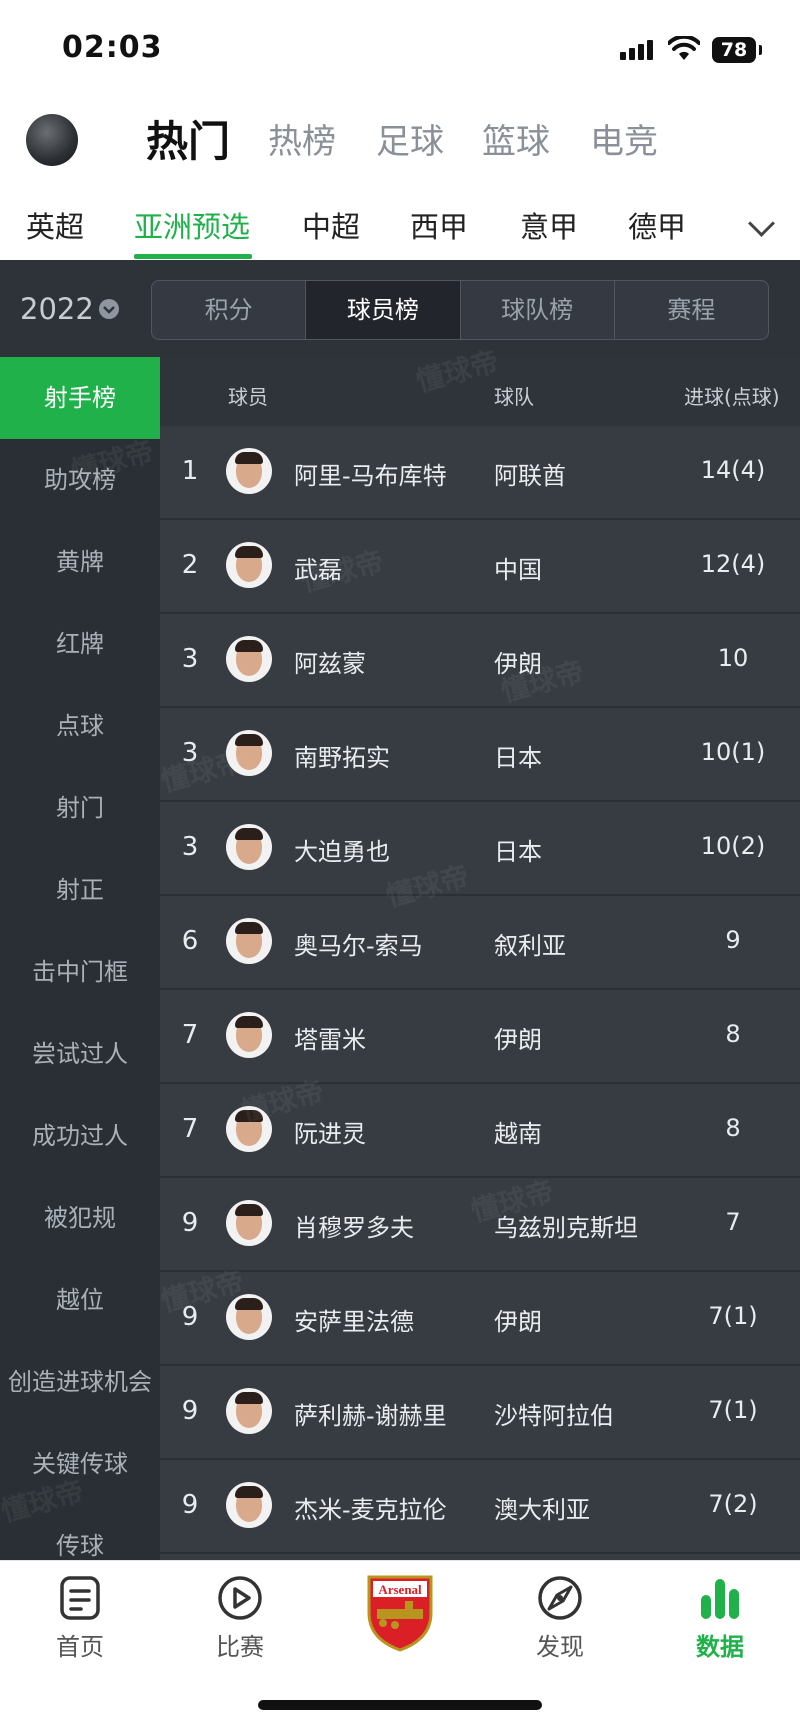 This screenshot has width=800, height=1732. I want to click on team-name: 澳大利亚, so click(542, 1507).